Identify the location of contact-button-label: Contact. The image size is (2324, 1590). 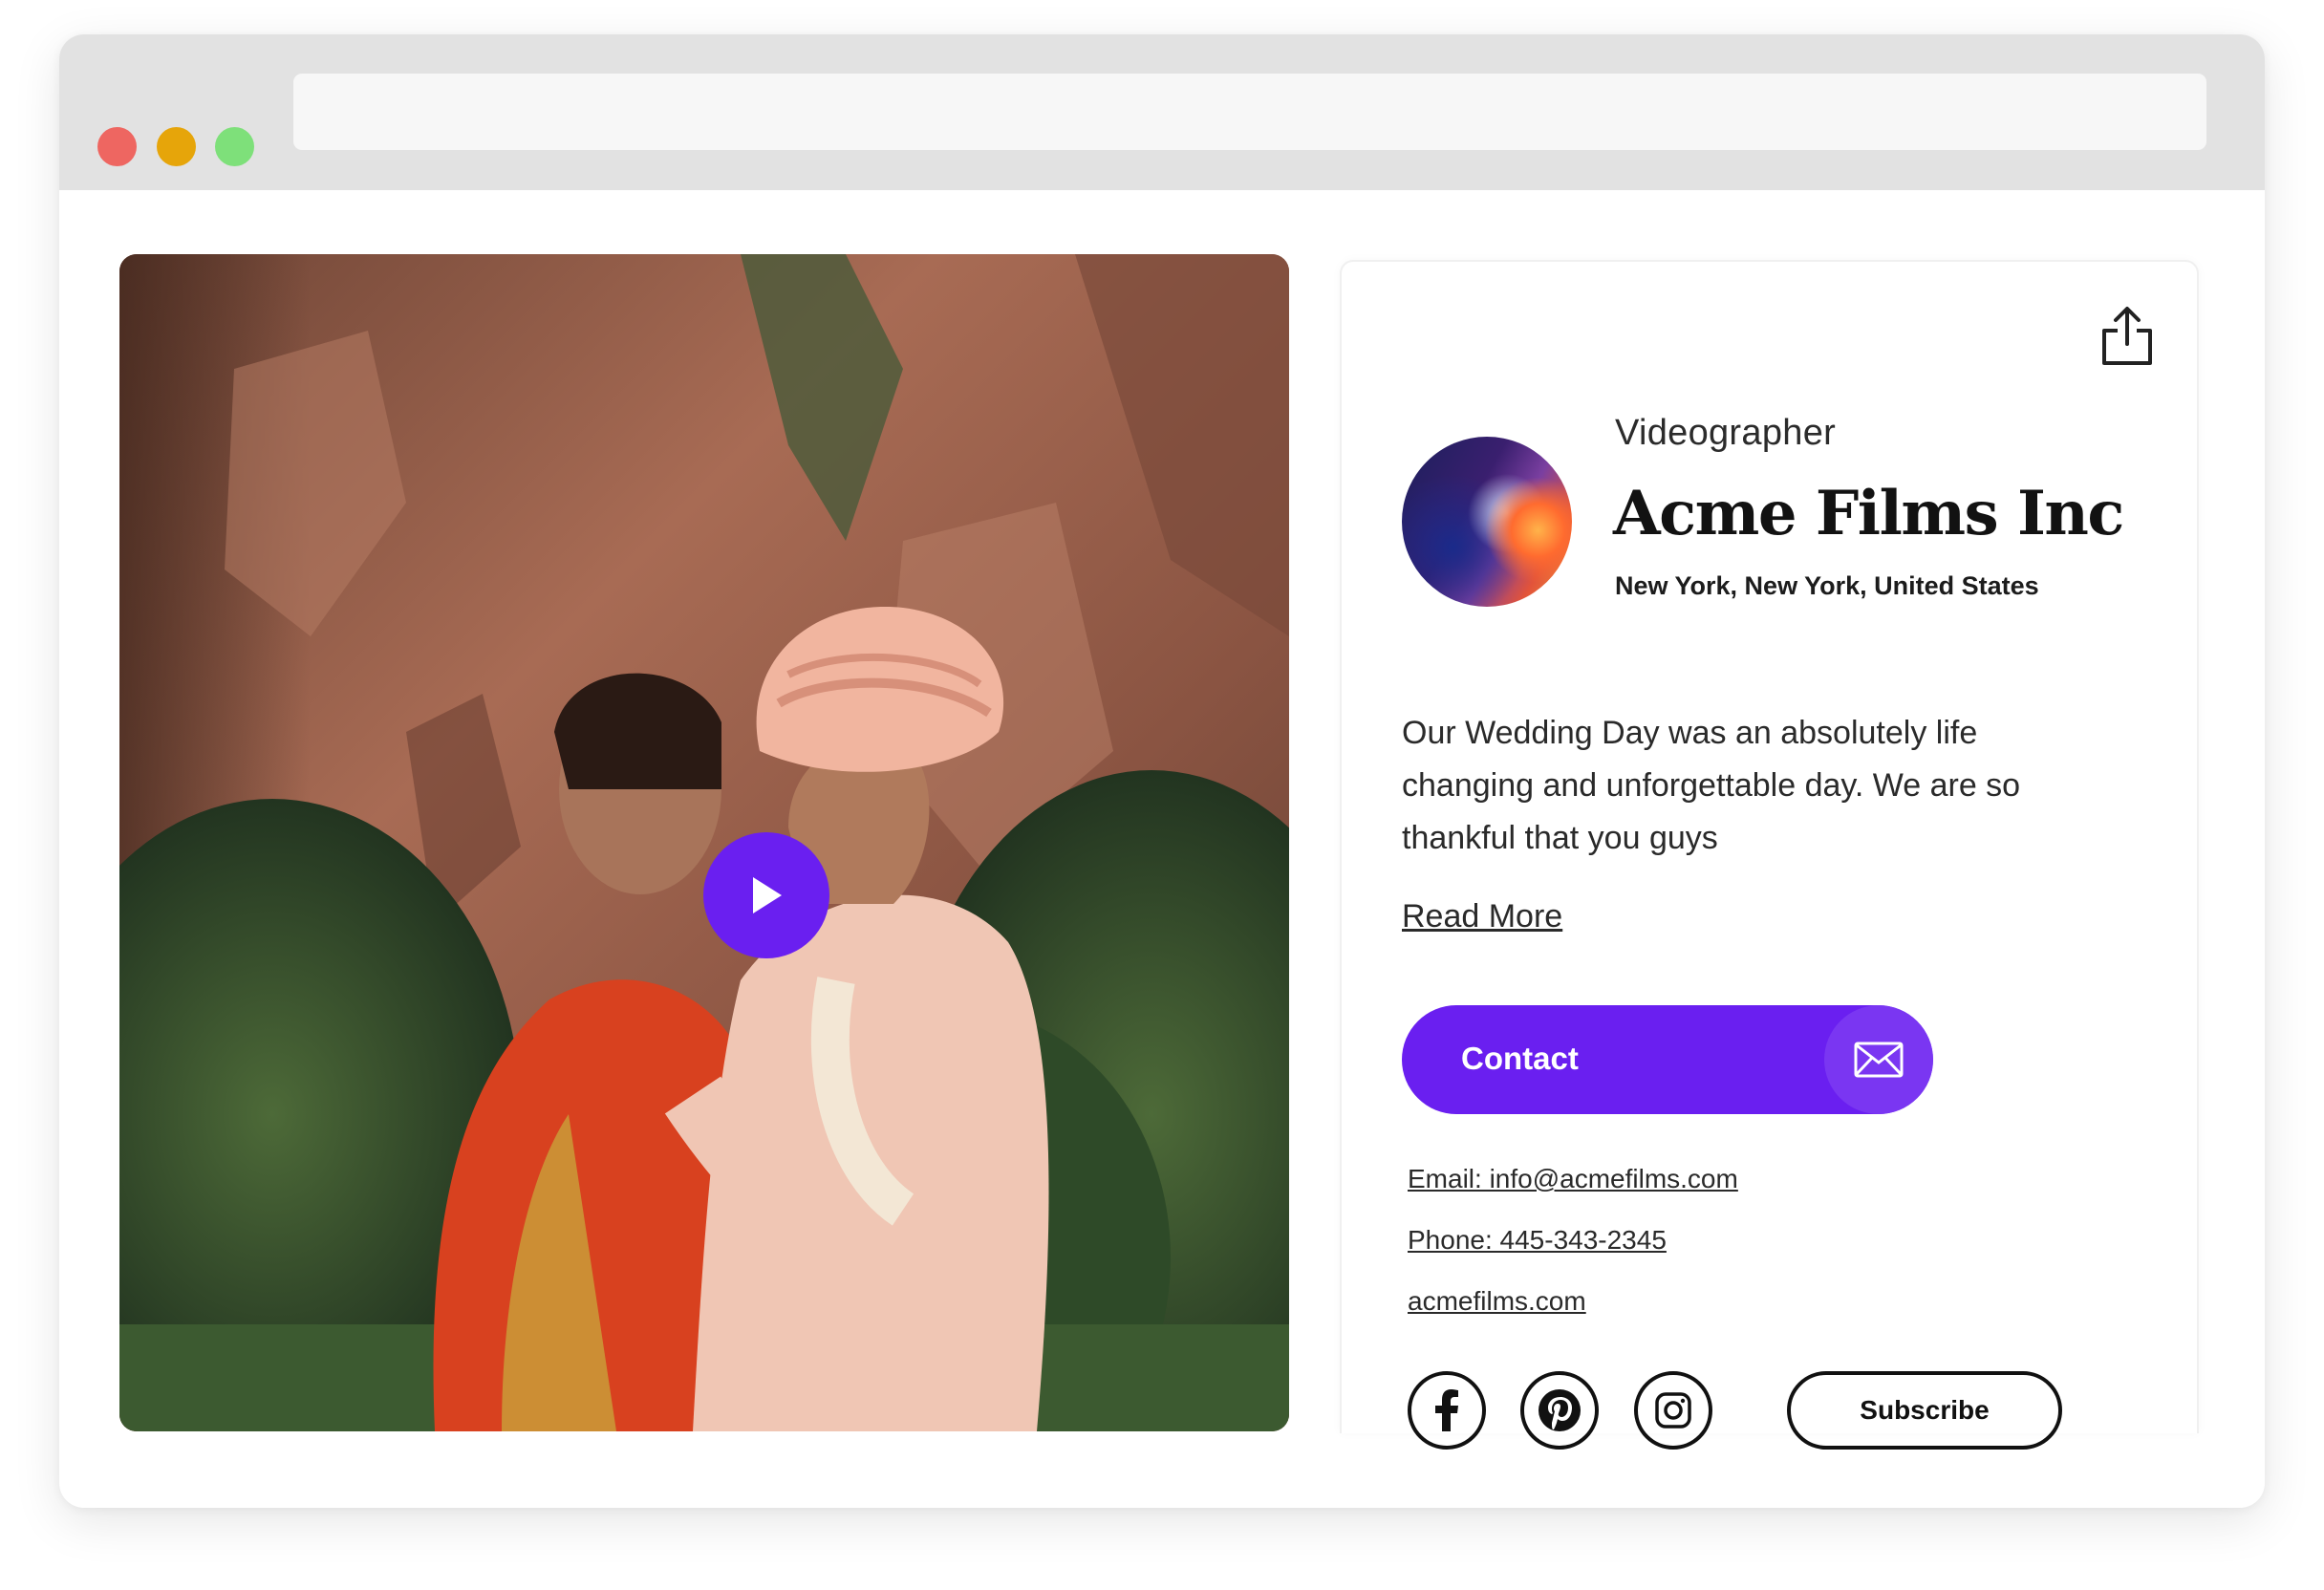
(1520, 1058).